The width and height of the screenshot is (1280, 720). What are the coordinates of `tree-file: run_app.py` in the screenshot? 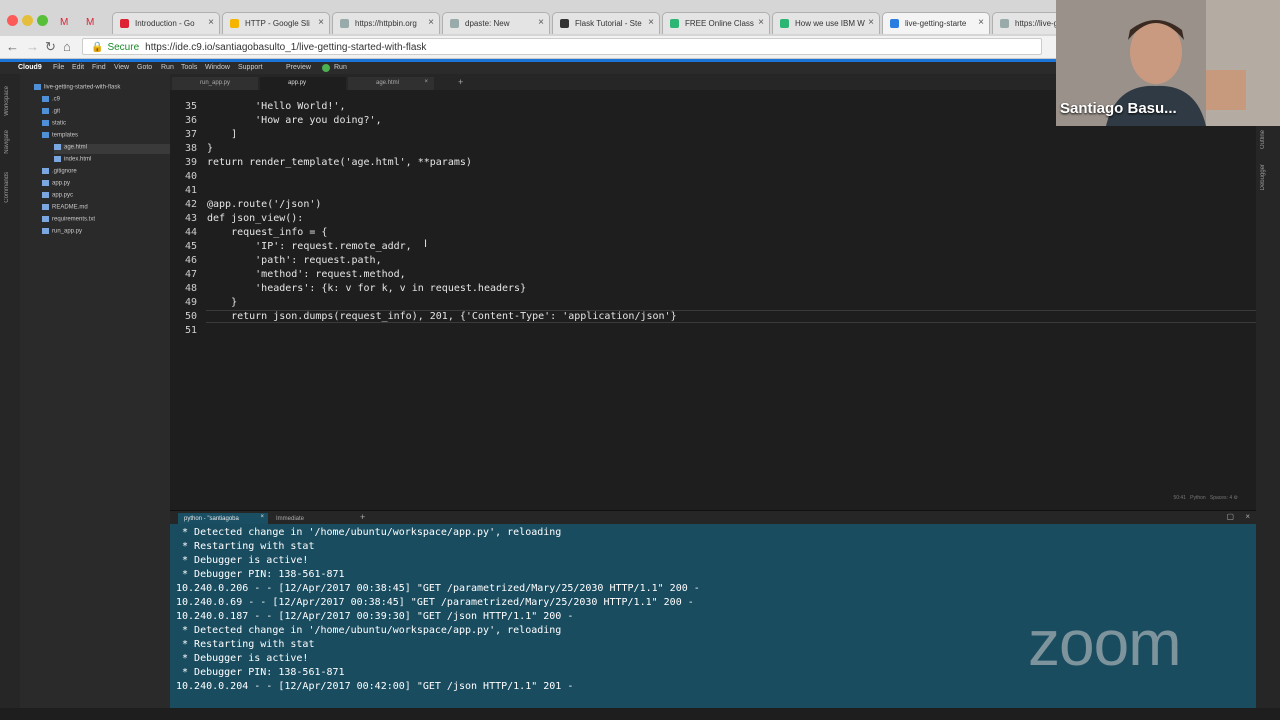 It's located at (62, 233).